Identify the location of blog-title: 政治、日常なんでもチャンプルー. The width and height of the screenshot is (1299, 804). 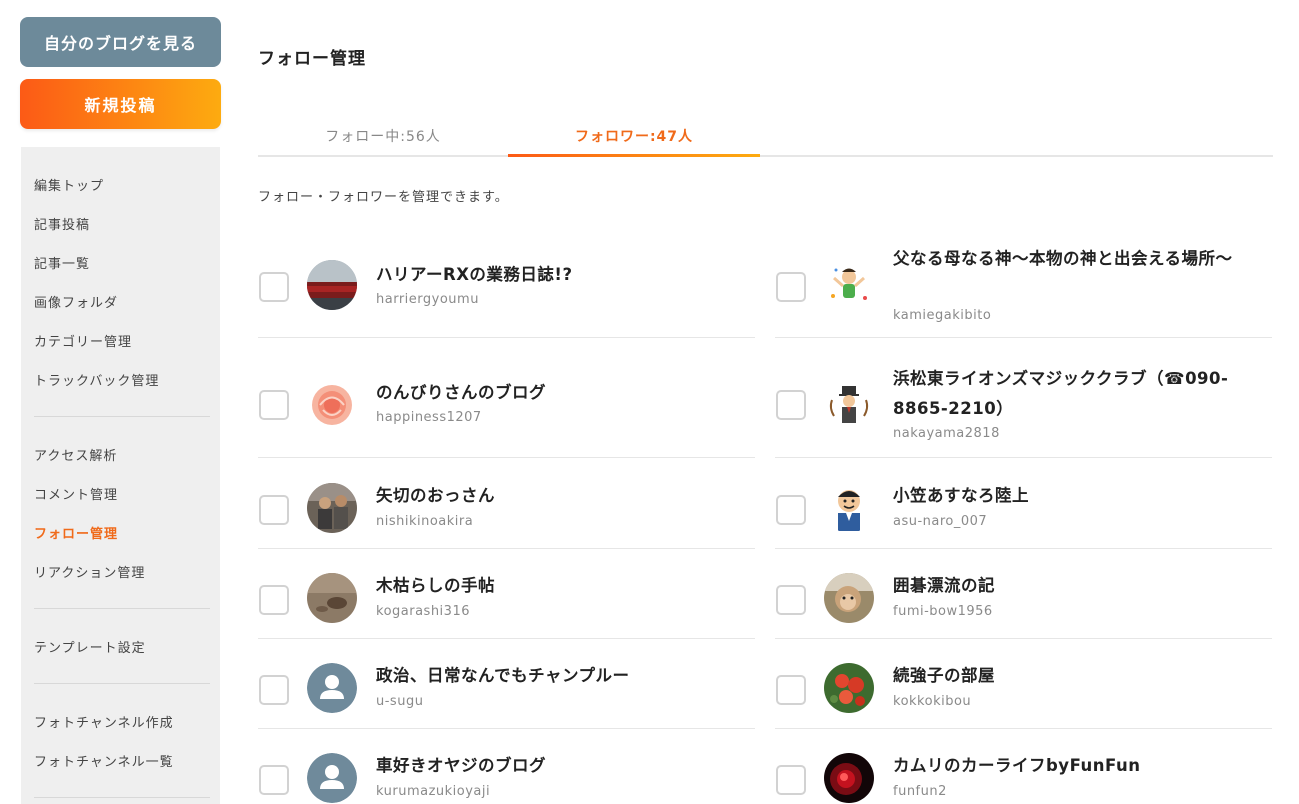
(561, 676).